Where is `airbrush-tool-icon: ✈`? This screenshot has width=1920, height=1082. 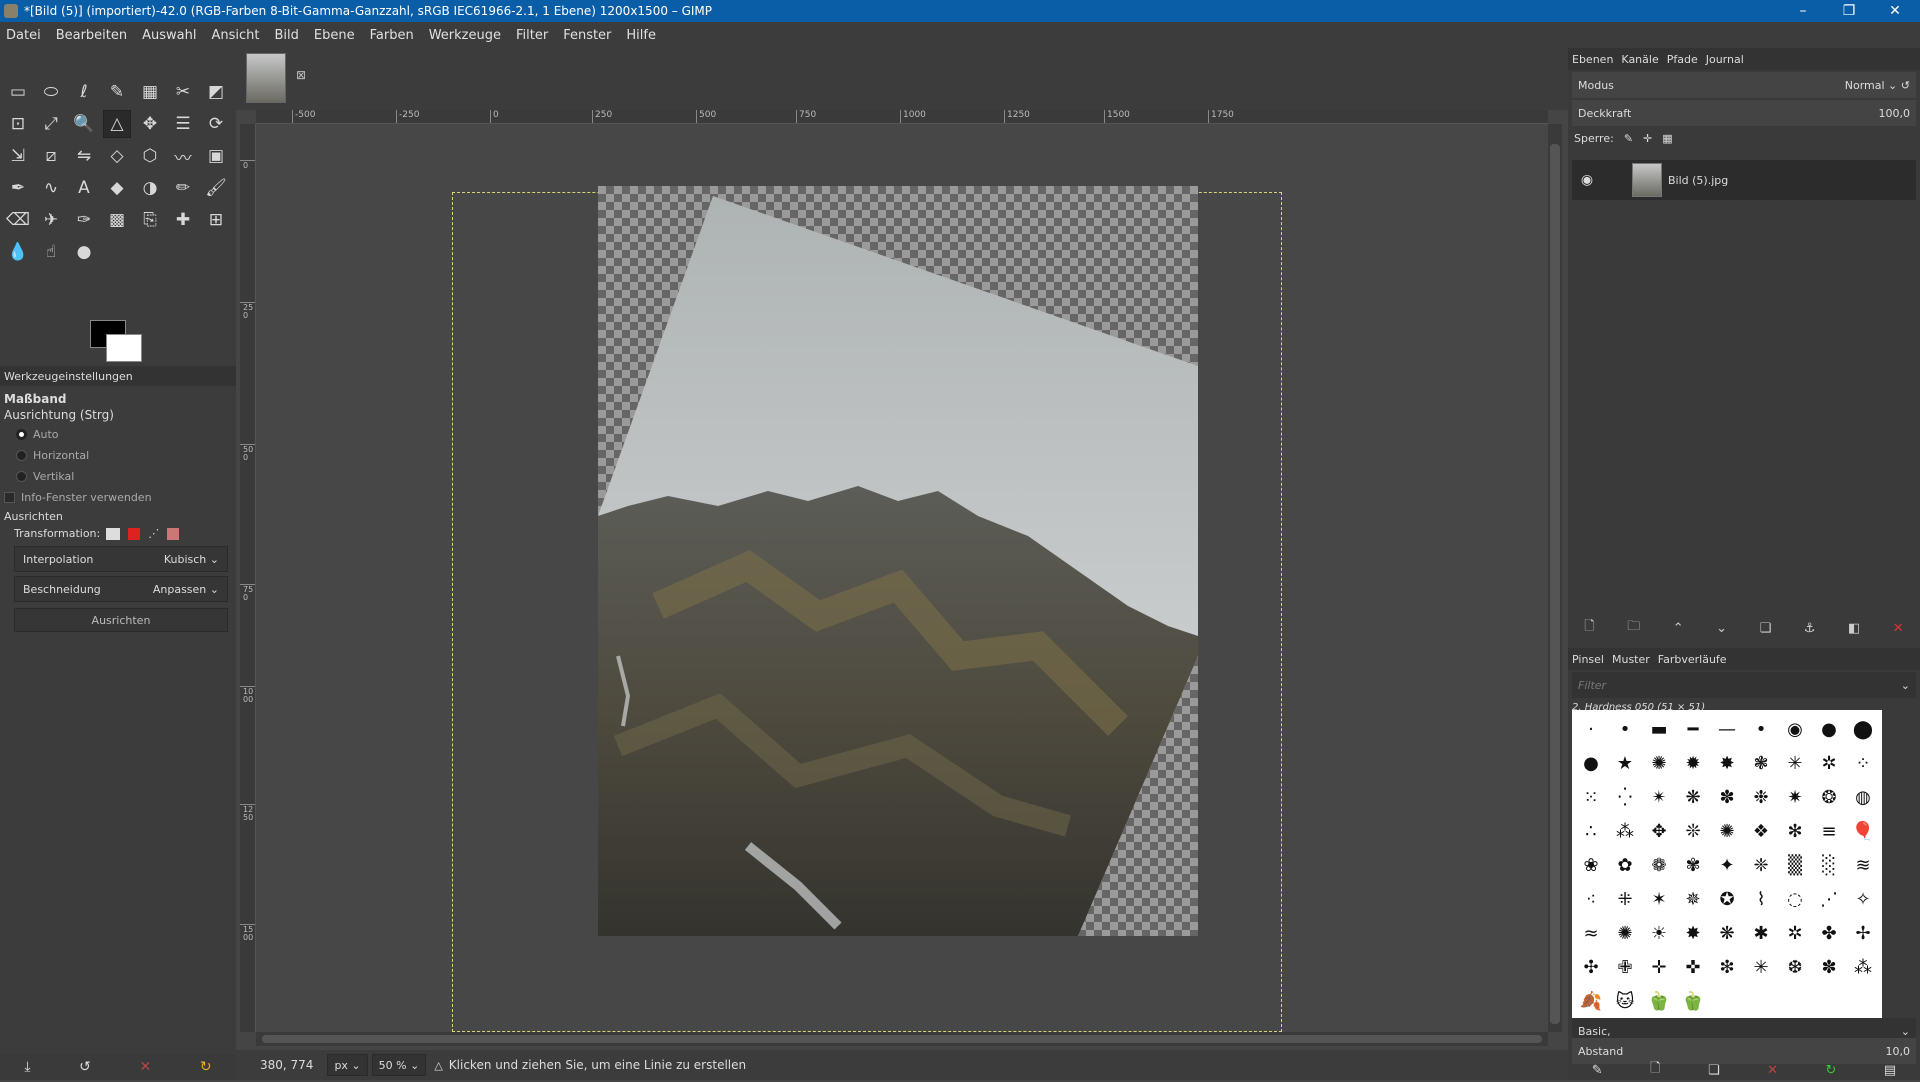 airbrush-tool-icon: ✈ is located at coordinates (51, 220).